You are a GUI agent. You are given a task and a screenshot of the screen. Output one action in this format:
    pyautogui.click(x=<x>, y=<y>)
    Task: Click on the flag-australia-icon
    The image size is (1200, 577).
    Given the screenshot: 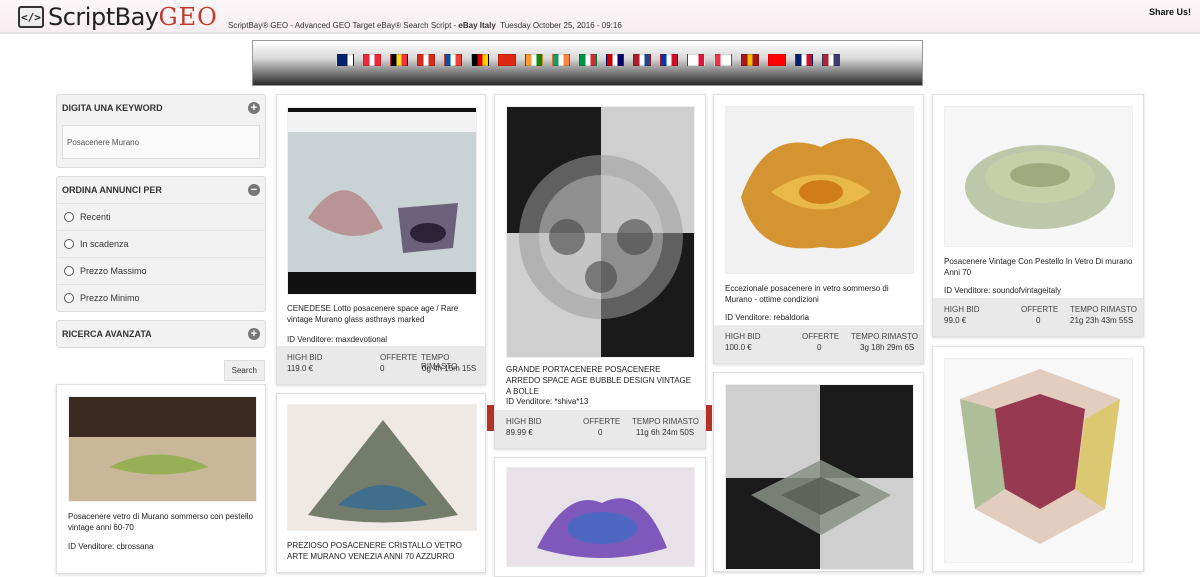 What is the action you would take?
    pyautogui.click(x=344, y=60)
    